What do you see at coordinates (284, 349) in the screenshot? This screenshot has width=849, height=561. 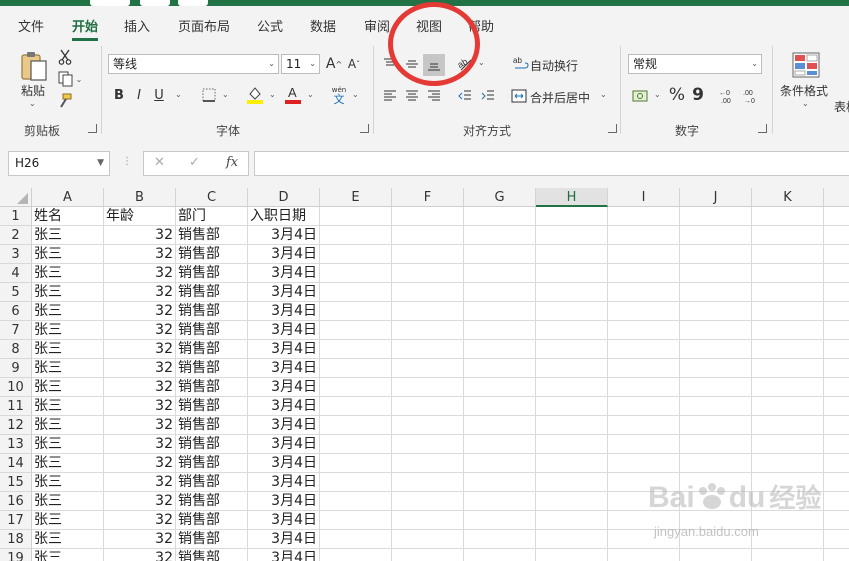 I see `cell-d8: 3月4日` at bounding box center [284, 349].